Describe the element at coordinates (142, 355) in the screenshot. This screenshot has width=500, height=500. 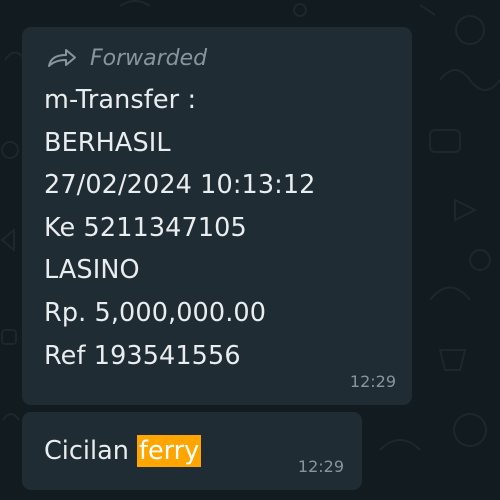
I see `message-line: Ref 193541556` at that location.